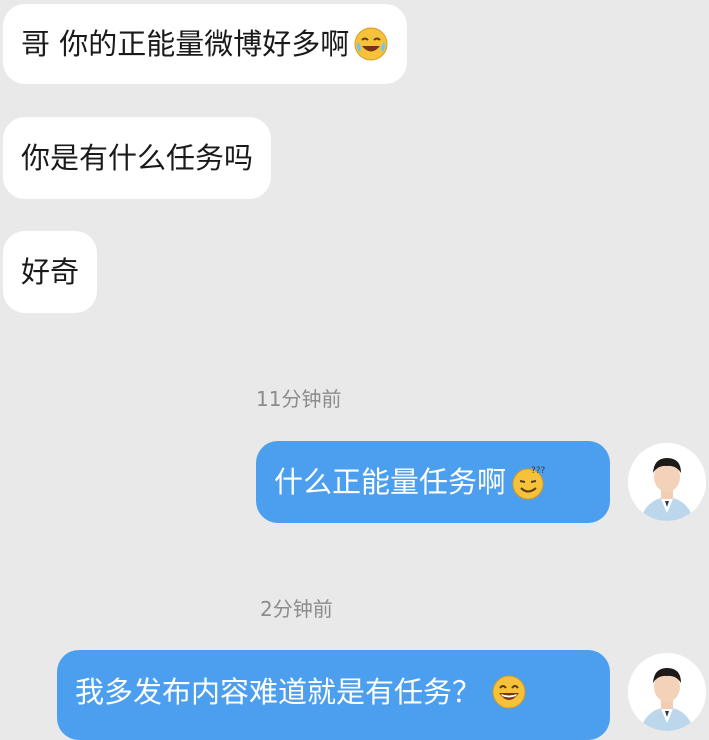 The image size is (709, 740). What do you see at coordinates (529, 482) in the screenshot?
I see `confused-smile-emoji-icon: ???` at bounding box center [529, 482].